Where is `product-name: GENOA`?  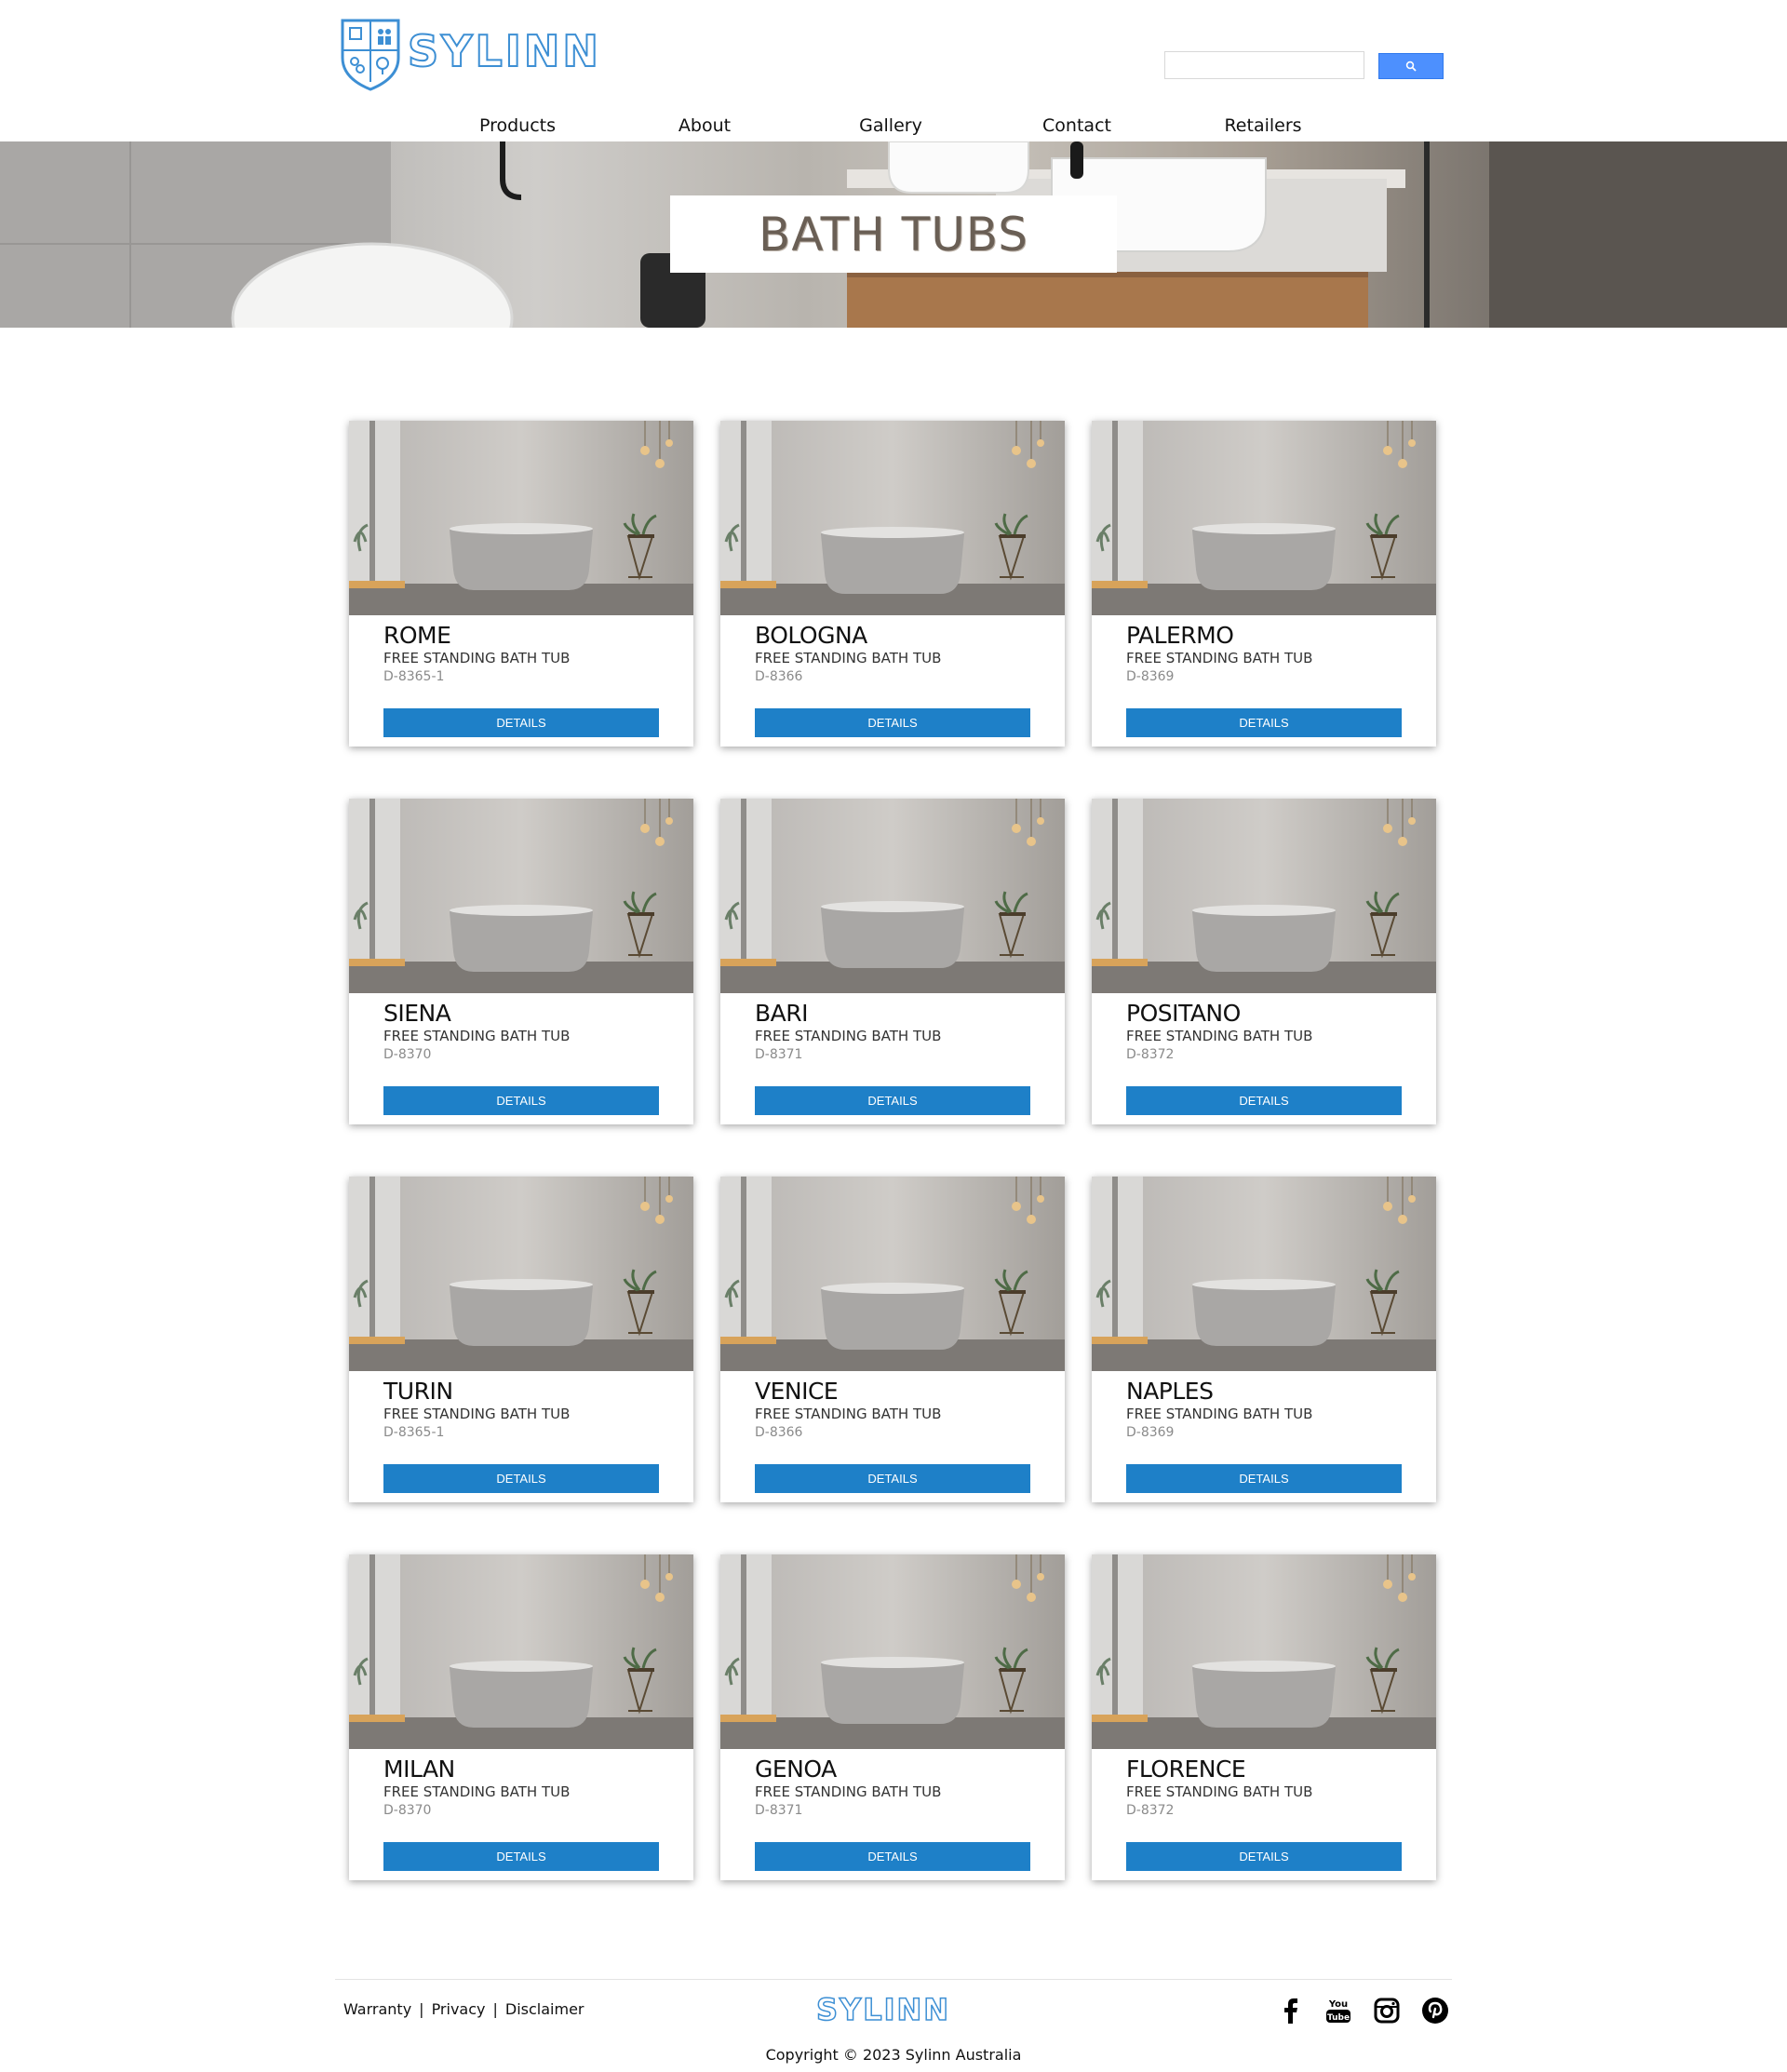 product-name: GENOA is located at coordinates (796, 1769).